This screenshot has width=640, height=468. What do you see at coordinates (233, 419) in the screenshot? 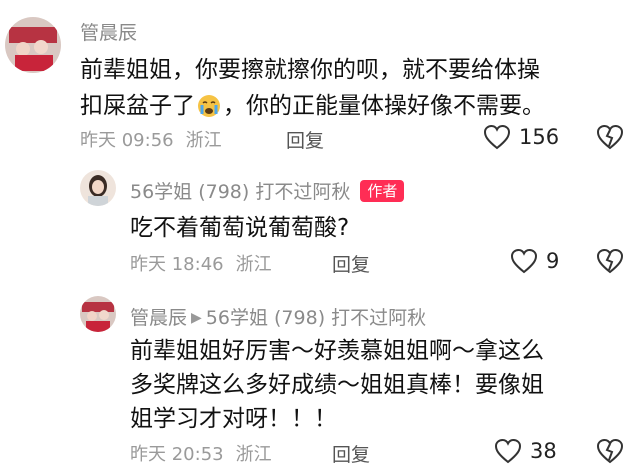
I see `comment-text-line: 姐学习才对呀！！！` at bounding box center [233, 419].